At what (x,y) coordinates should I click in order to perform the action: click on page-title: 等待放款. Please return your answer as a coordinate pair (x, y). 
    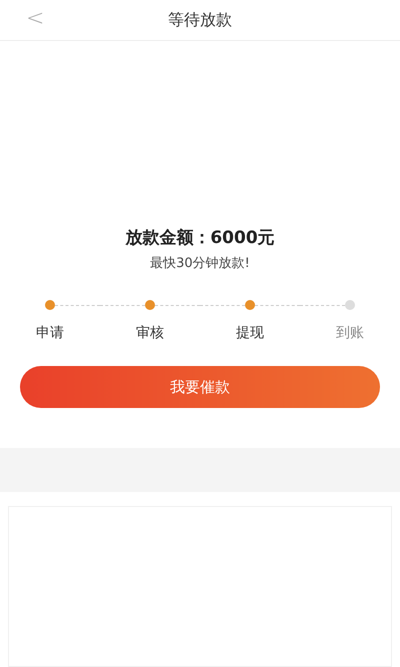
    Looking at the image, I should click on (200, 20).